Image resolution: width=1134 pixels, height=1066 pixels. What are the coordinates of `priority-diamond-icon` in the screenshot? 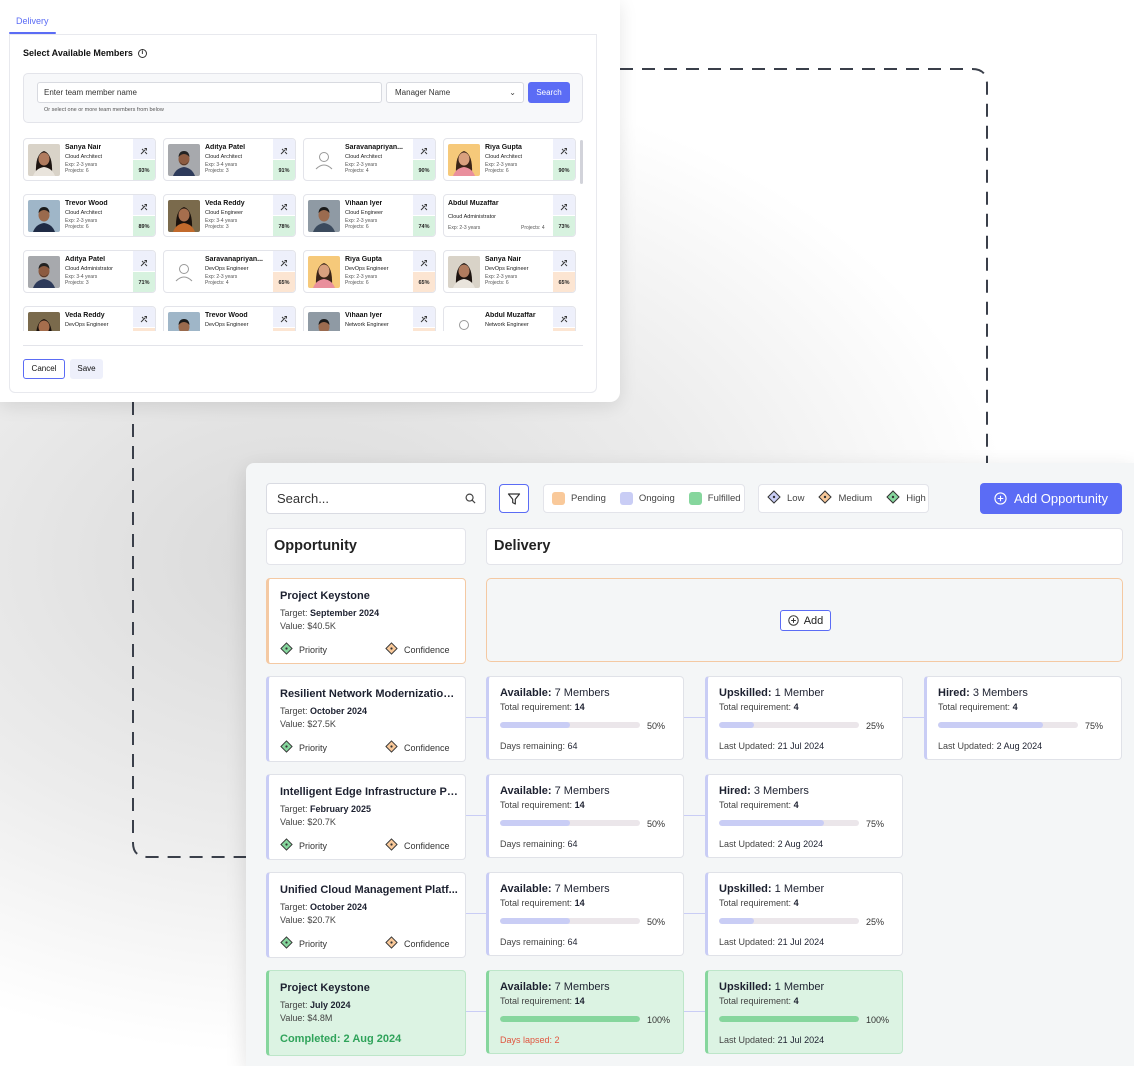 It's located at (893, 498).